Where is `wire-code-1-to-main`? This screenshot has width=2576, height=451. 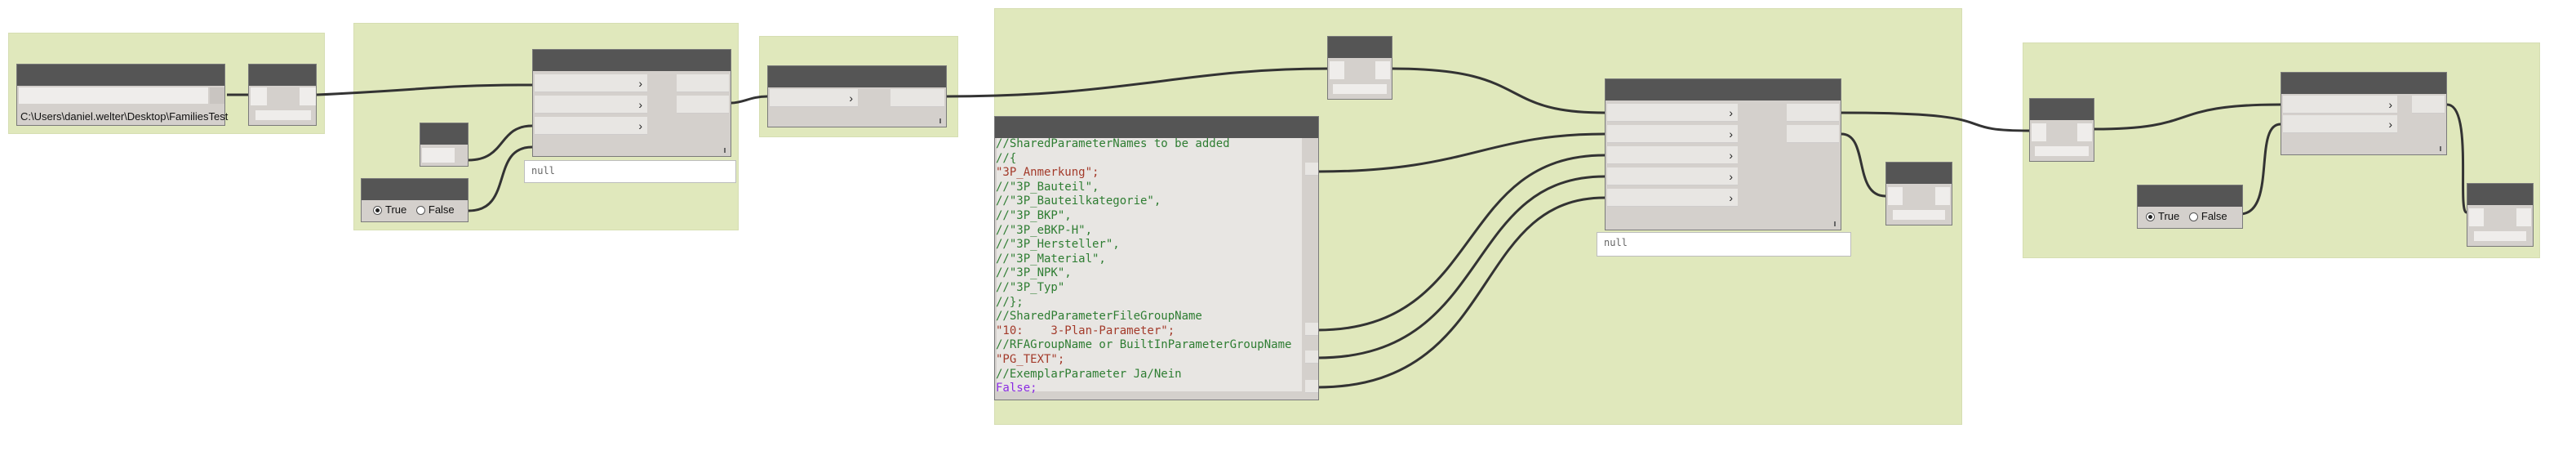 wire-code-1-to-main is located at coordinates (1461, 152).